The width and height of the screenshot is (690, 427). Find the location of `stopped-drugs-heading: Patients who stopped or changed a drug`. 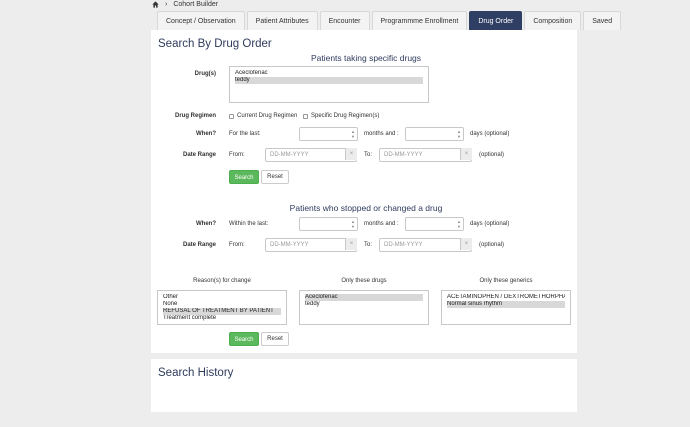

stopped-drugs-heading: Patients who stopped or changed a drug is located at coordinates (366, 208).